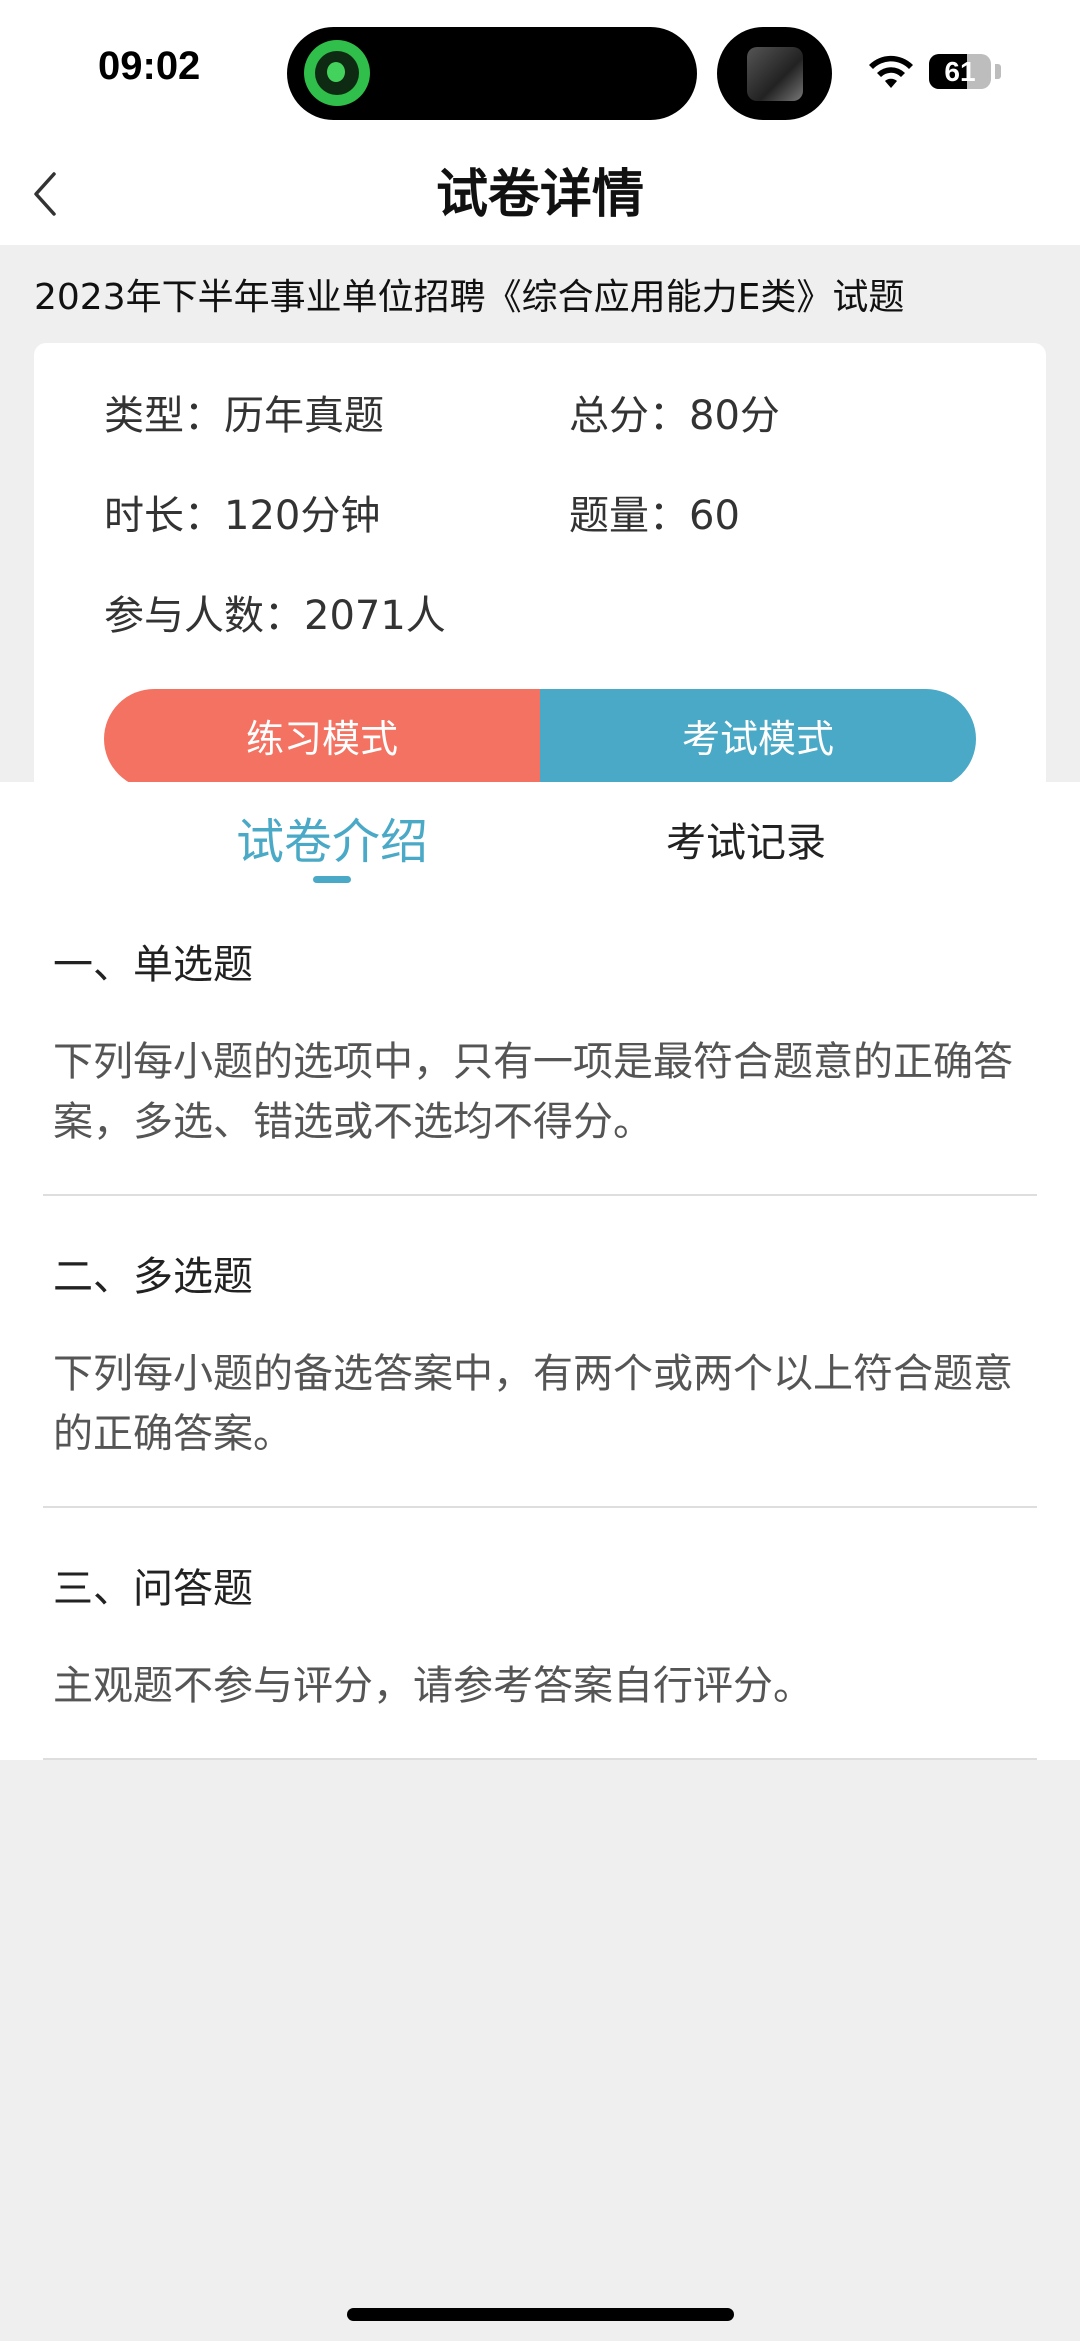 The height and width of the screenshot is (2341, 1080). What do you see at coordinates (758, 739) in the screenshot?
I see `exam-mode-button: 考试模式` at bounding box center [758, 739].